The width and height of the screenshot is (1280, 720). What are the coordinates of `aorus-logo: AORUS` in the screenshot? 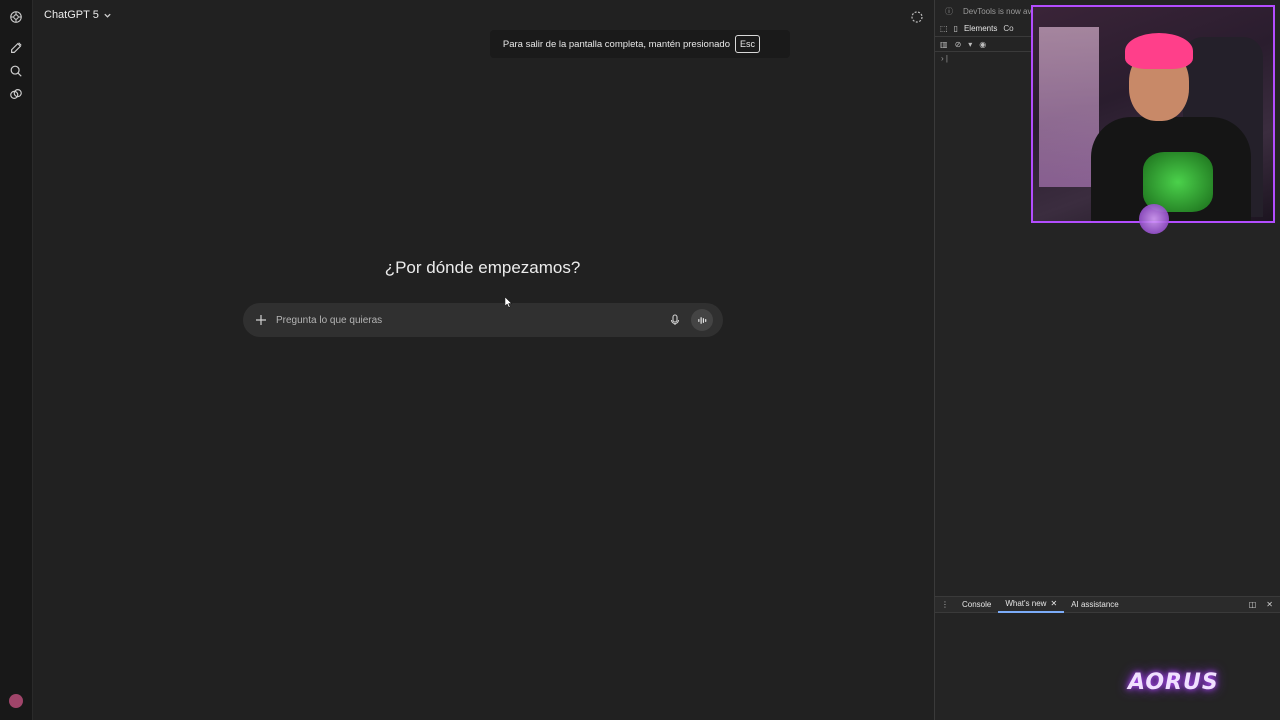 It's located at (1173, 682).